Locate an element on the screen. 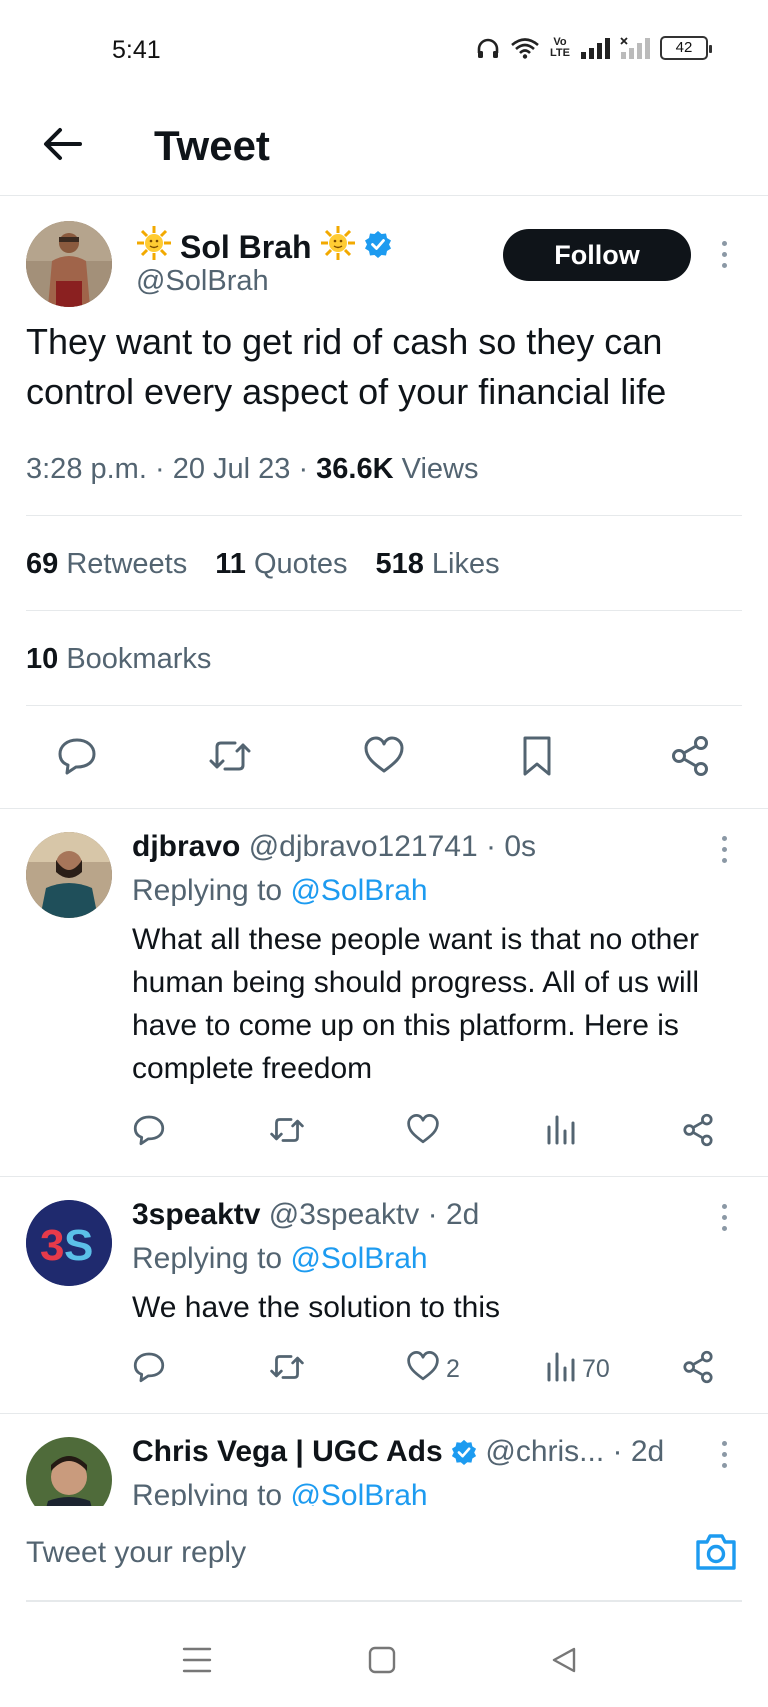 This screenshot has width=768, height=1707. wifi-icon is located at coordinates (525, 48).